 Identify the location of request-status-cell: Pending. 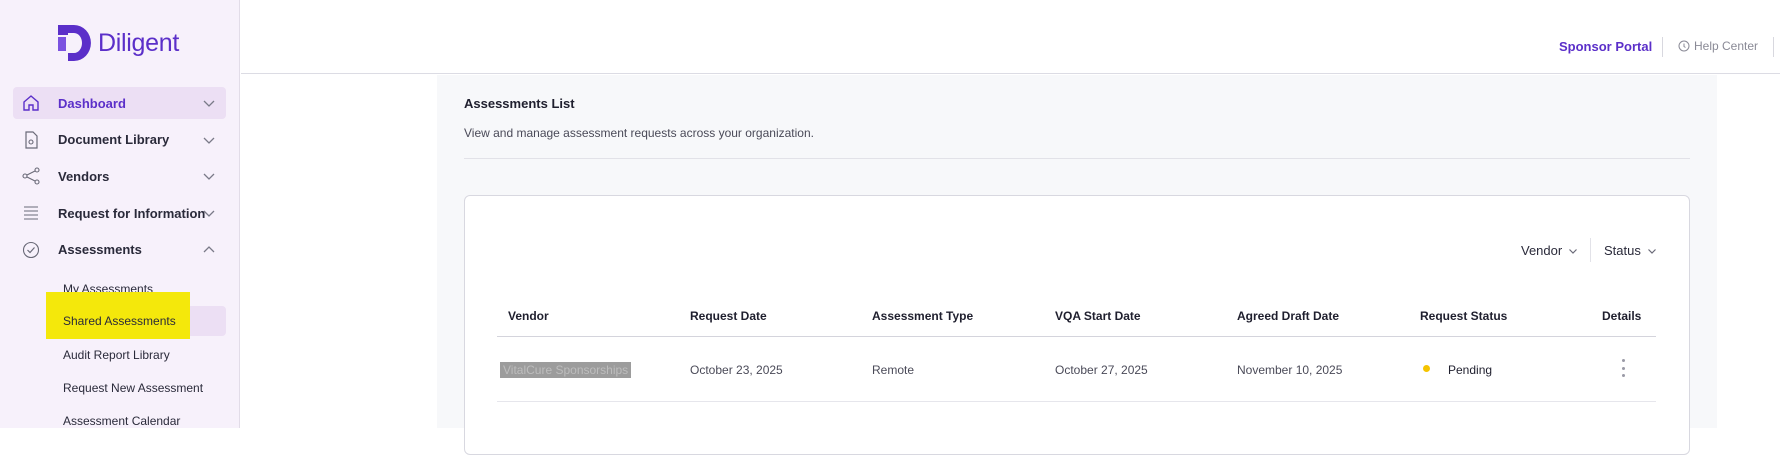
(1470, 370).